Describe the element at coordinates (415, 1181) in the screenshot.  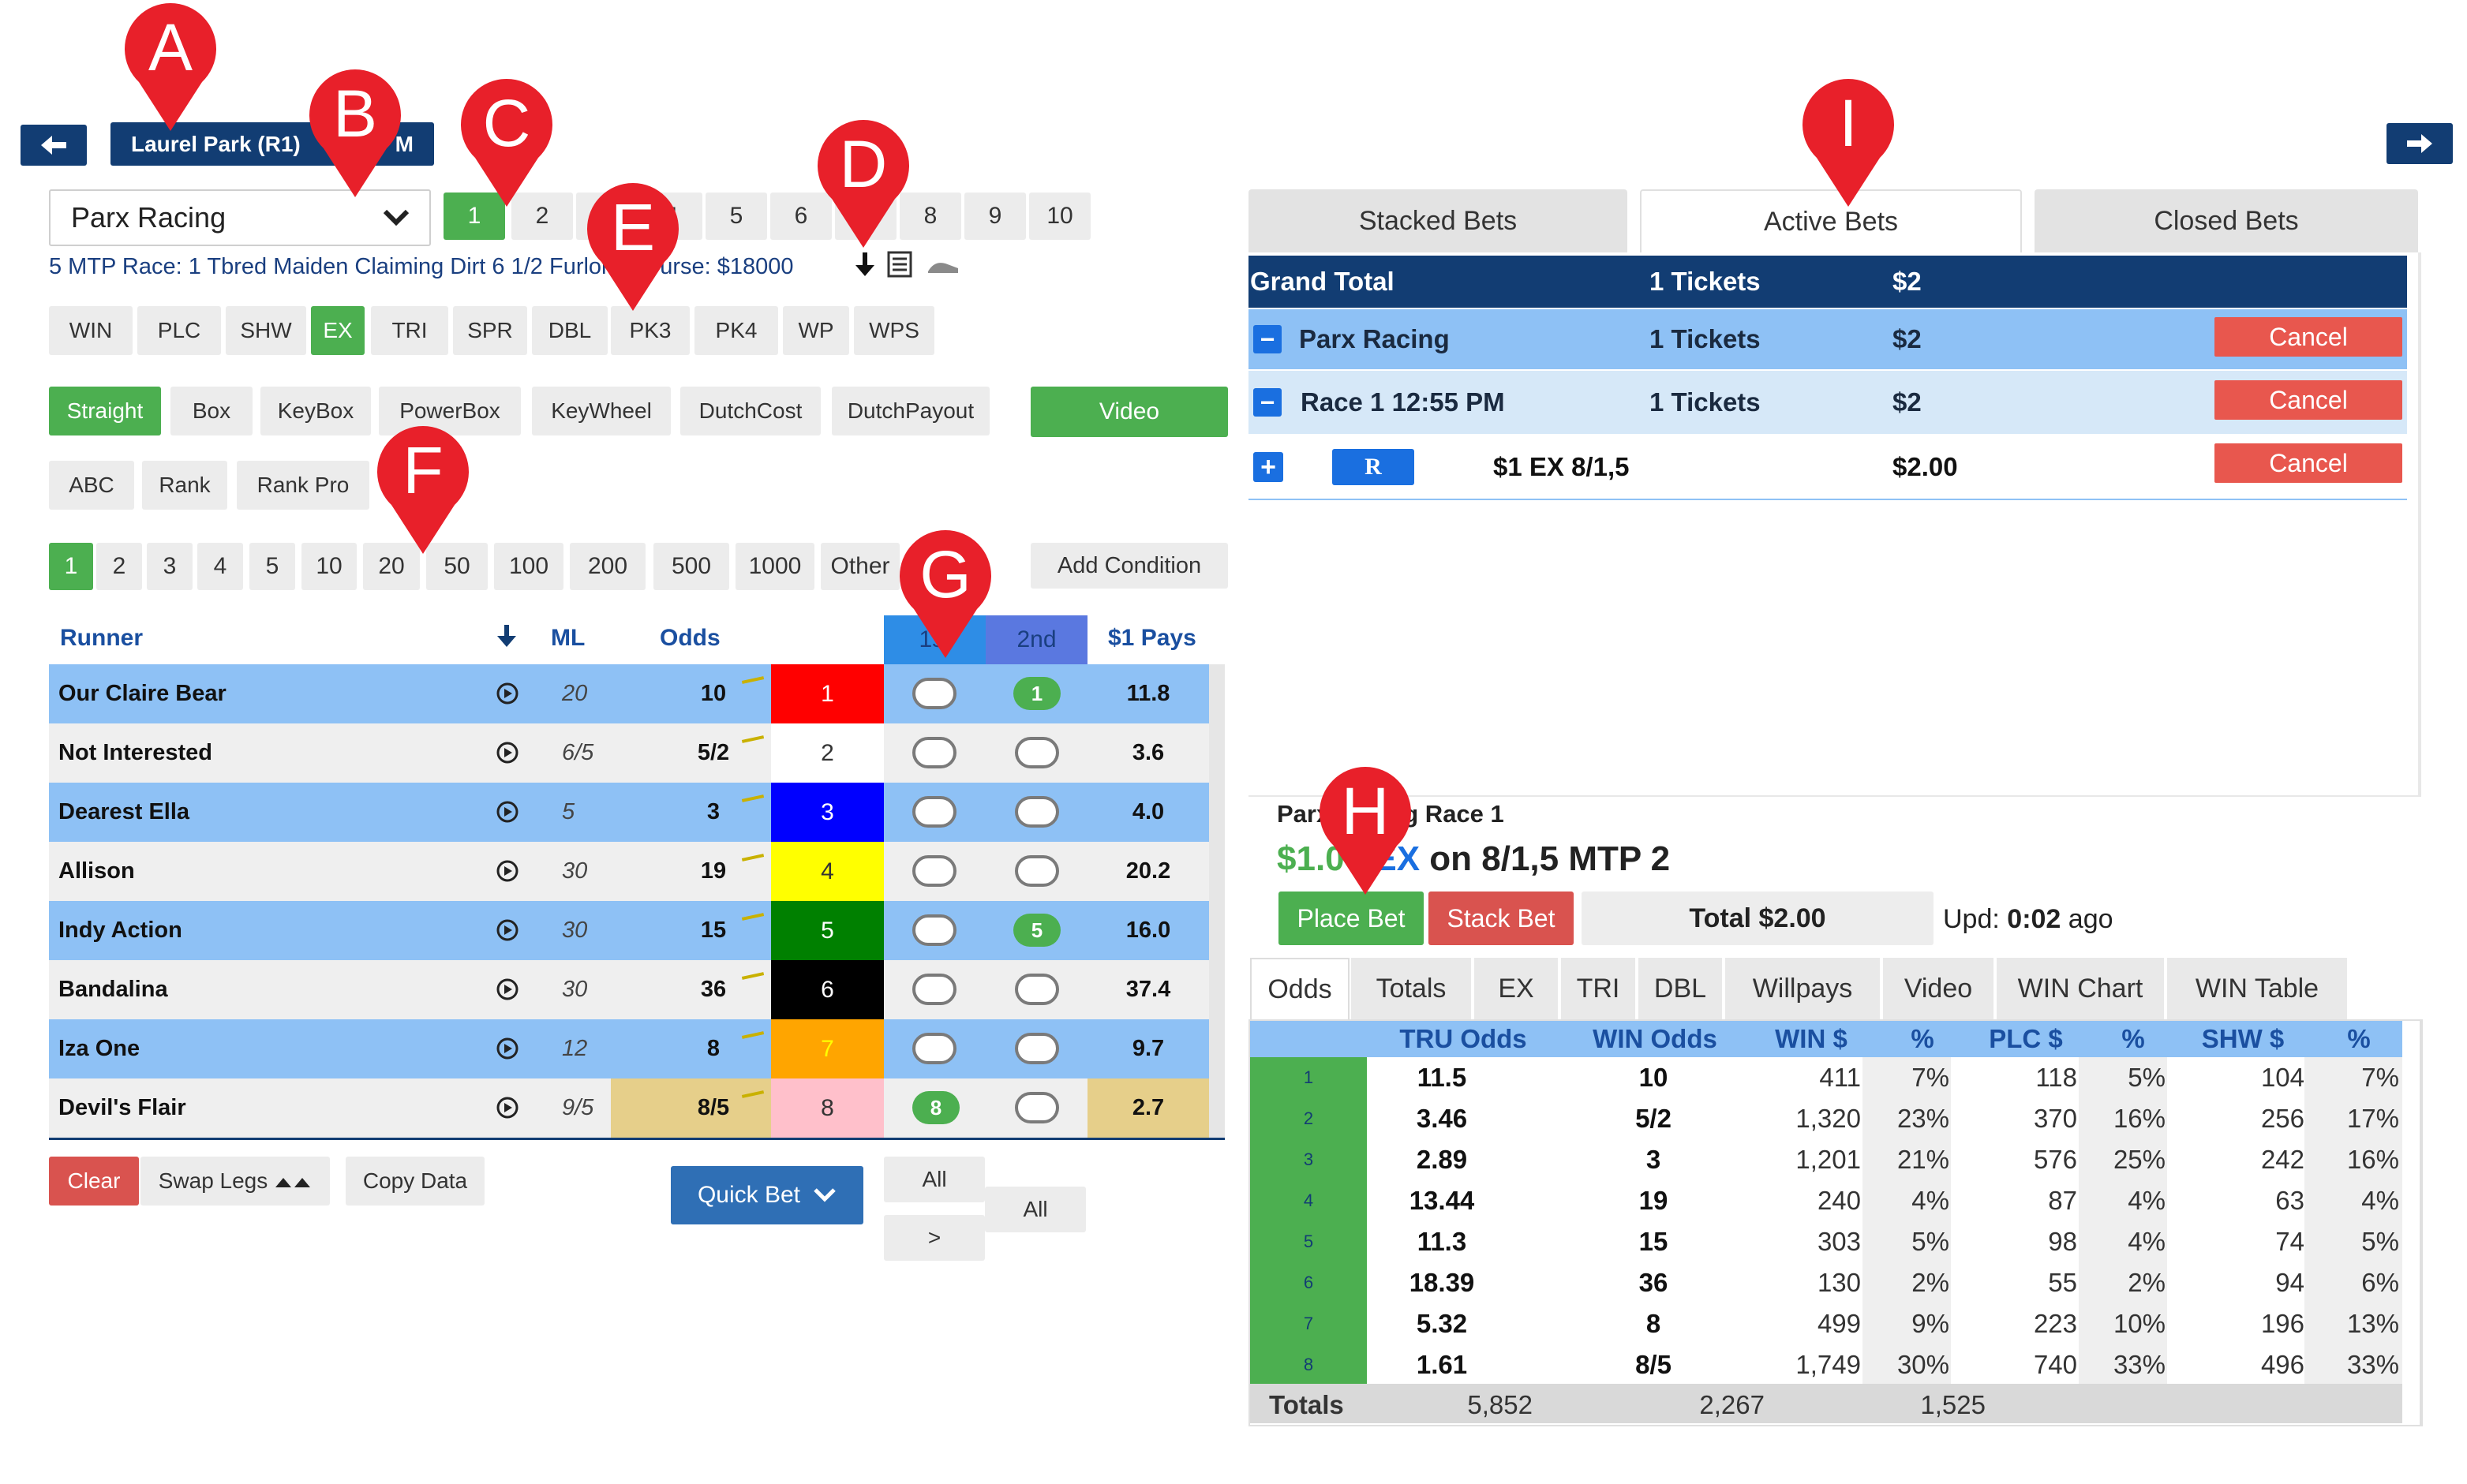
I see `copy-data-button: Copy Data` at that location.